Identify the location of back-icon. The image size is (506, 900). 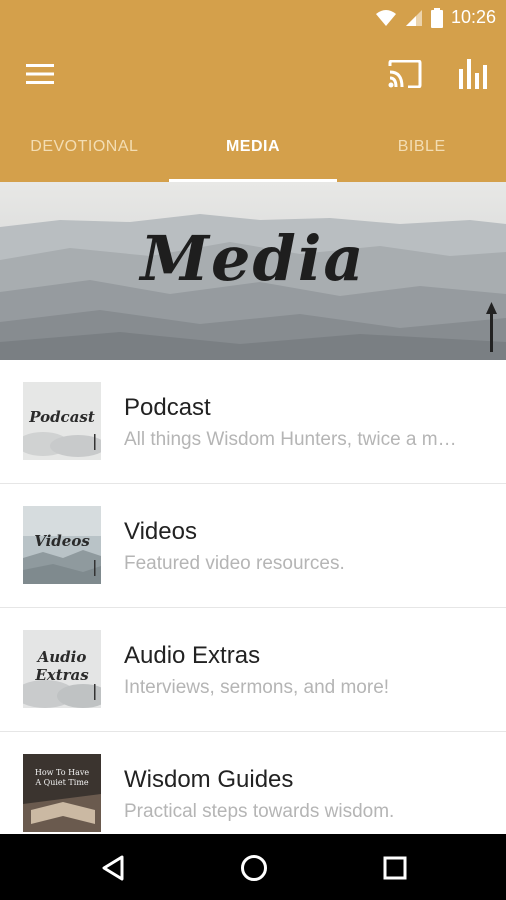
(113, 868).